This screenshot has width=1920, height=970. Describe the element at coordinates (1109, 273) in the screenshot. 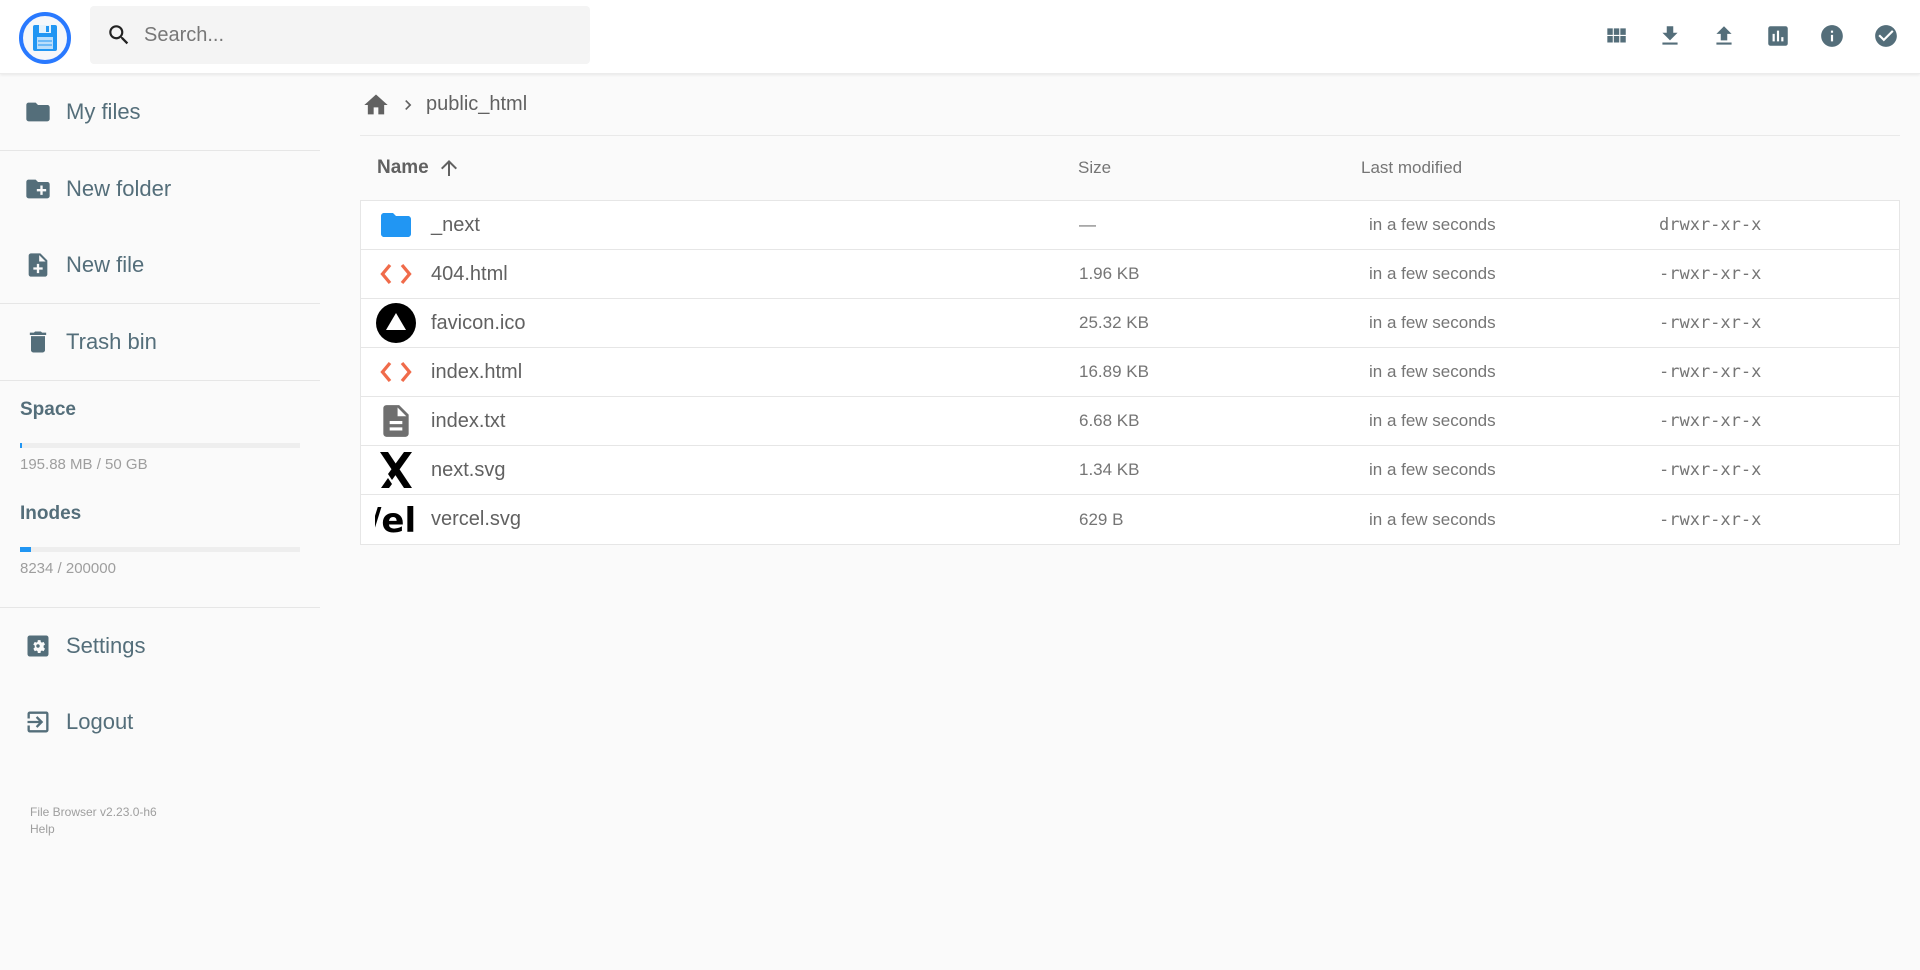

I see `file-size: 1.96 KB` at that location.